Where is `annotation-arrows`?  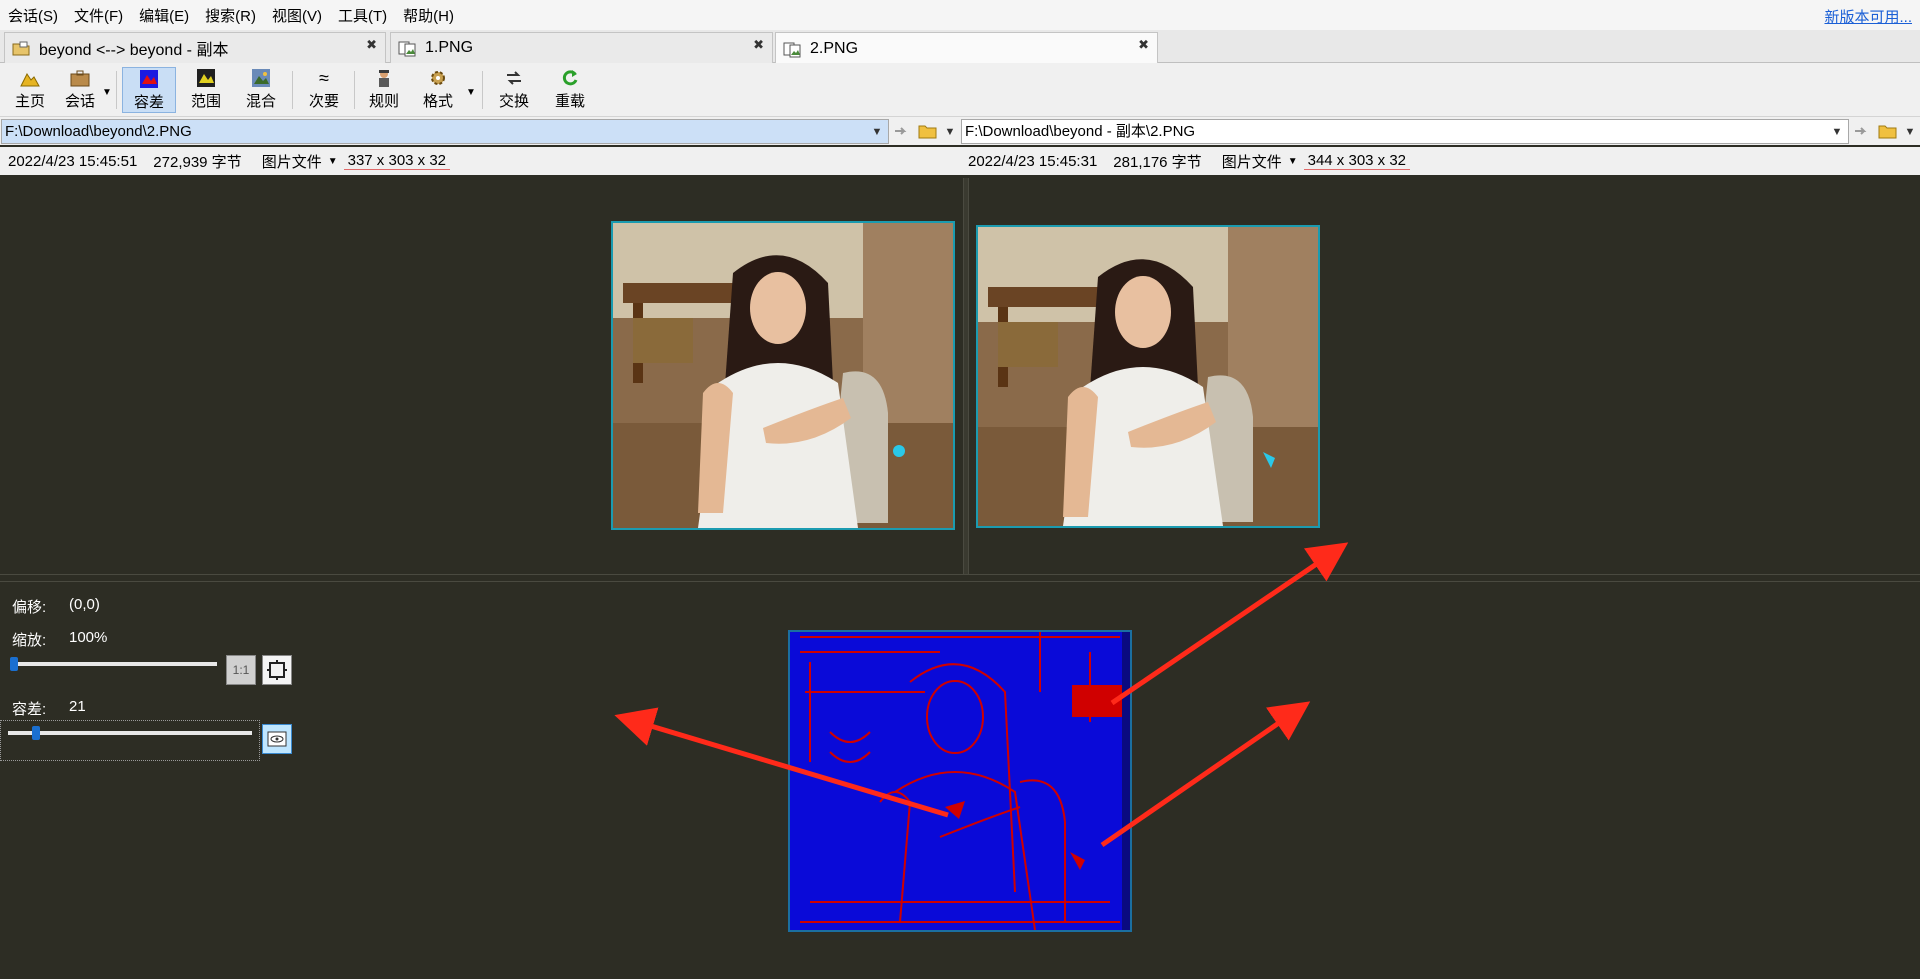
annotation-arrows is located at coordinates (981, 695).